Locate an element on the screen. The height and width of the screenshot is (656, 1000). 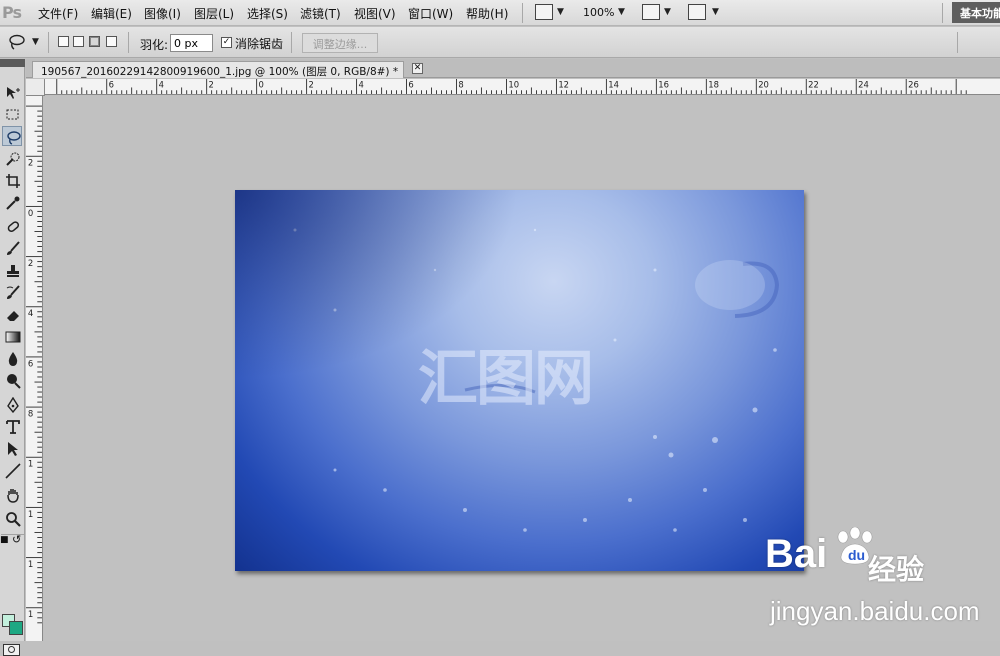
workspace-switcher: 基本功能 is located at coordinates (976, 12).